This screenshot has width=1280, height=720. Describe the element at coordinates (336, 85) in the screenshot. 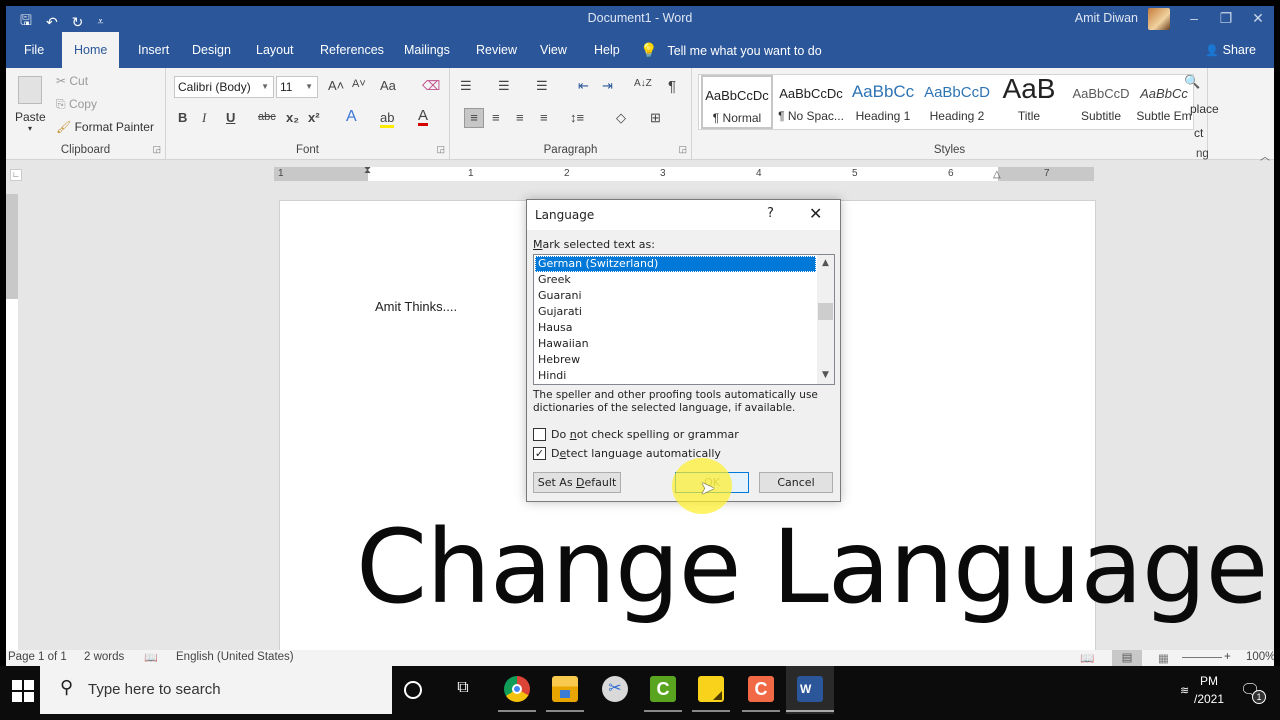

I see `grow-font-icon: A˄` at that location.